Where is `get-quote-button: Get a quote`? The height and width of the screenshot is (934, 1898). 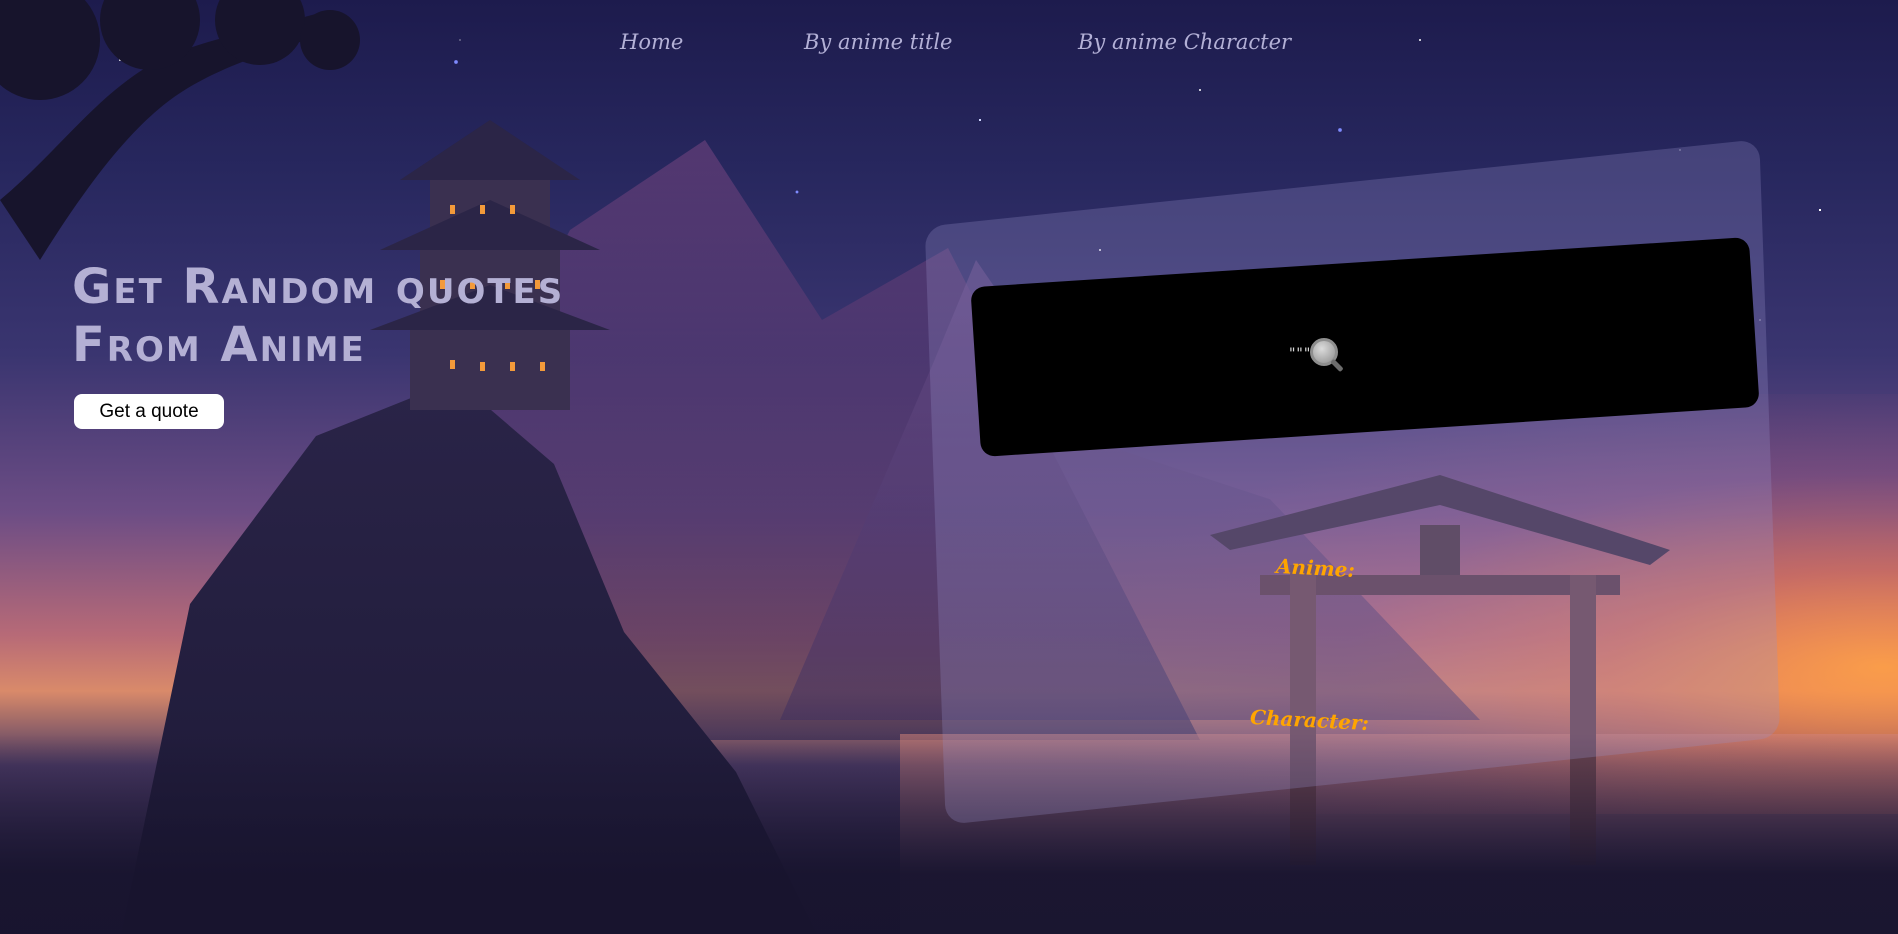
get-quote-button: Get a quote is located at coordinates (149, 411).